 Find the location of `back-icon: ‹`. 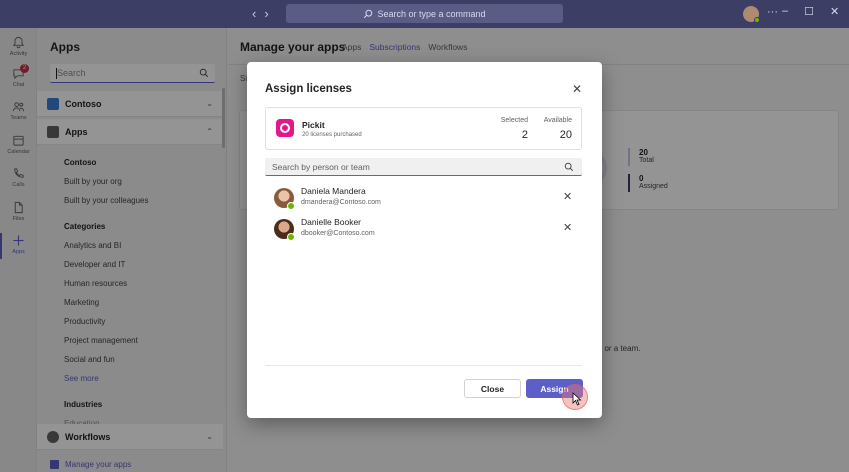

back-icon: ‹ is located at coordinates (254, 13).